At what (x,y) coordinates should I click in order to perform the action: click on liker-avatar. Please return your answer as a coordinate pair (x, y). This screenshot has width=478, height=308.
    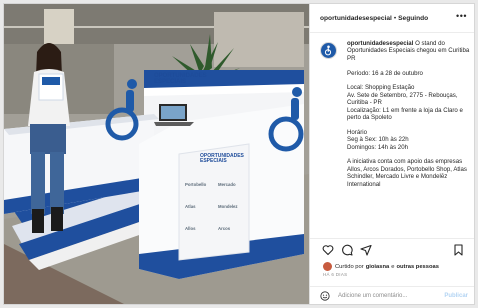
    Looking at the image, I should click on (327, 266).